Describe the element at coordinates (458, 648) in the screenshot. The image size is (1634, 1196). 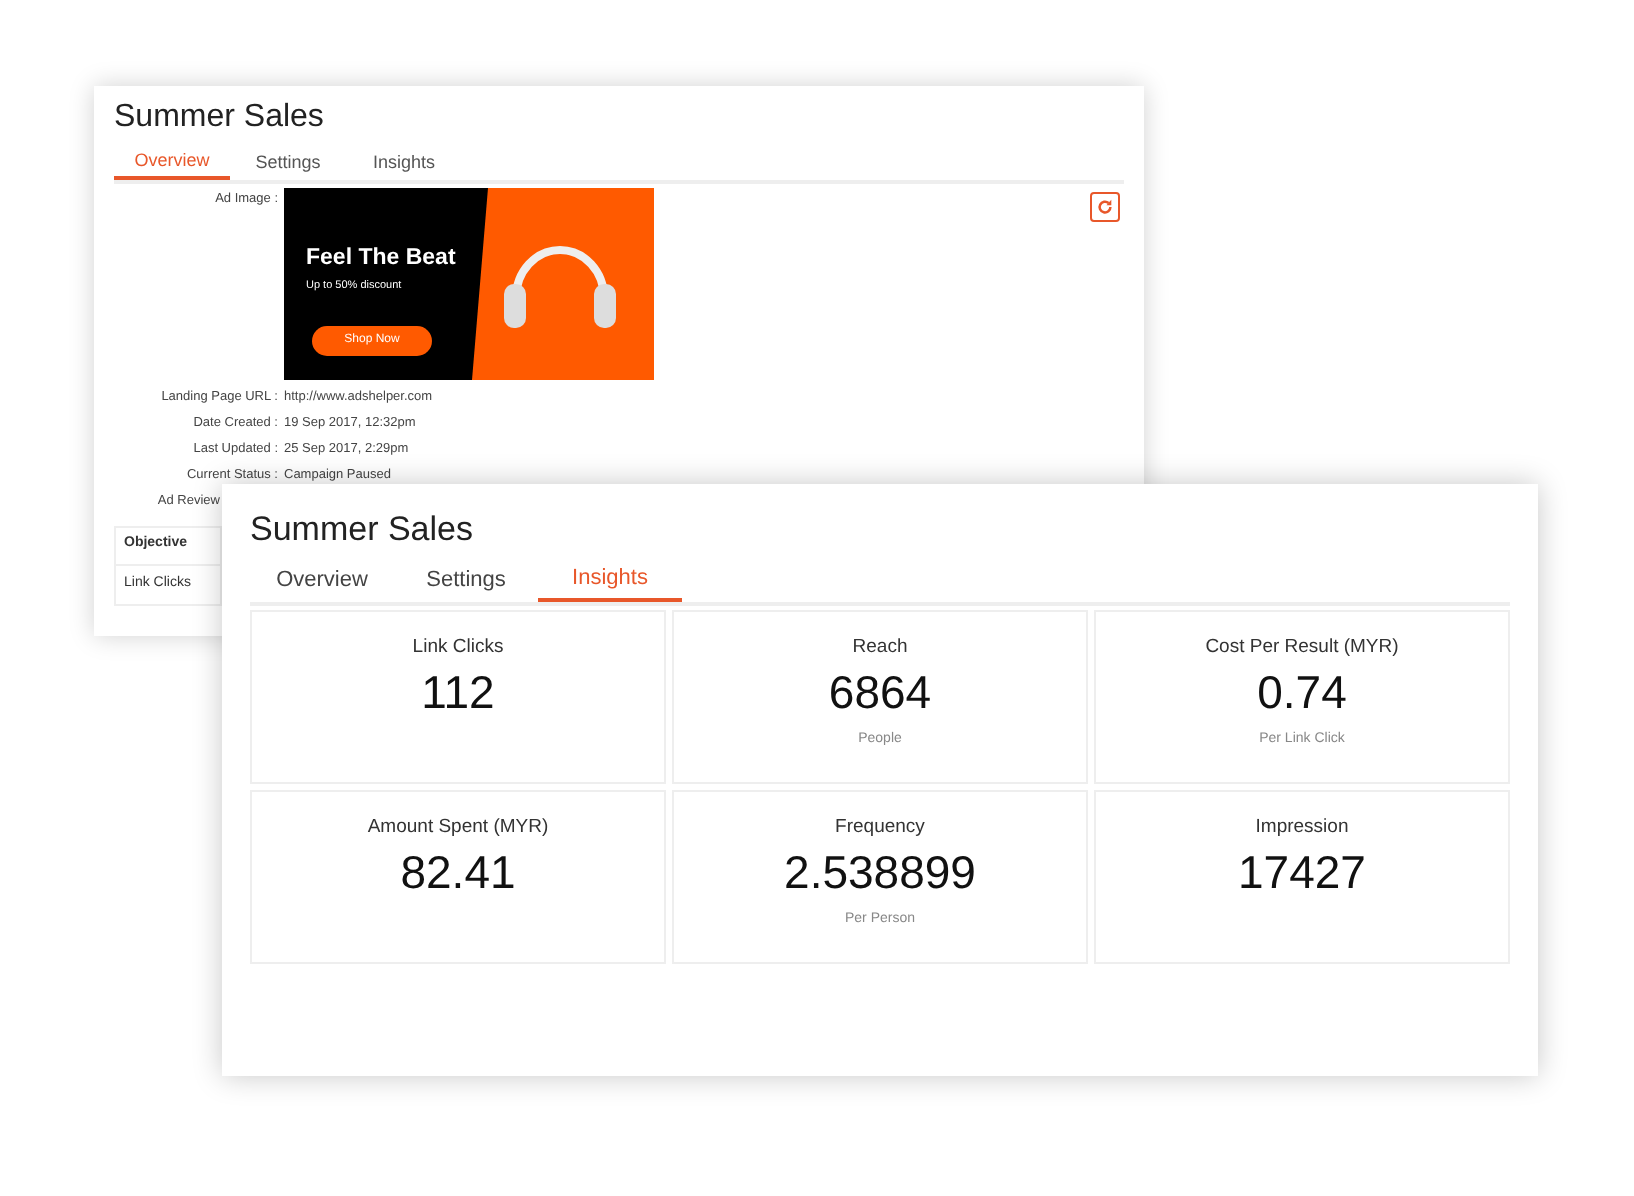
I see `metric-label: Link Clicks` at that location.